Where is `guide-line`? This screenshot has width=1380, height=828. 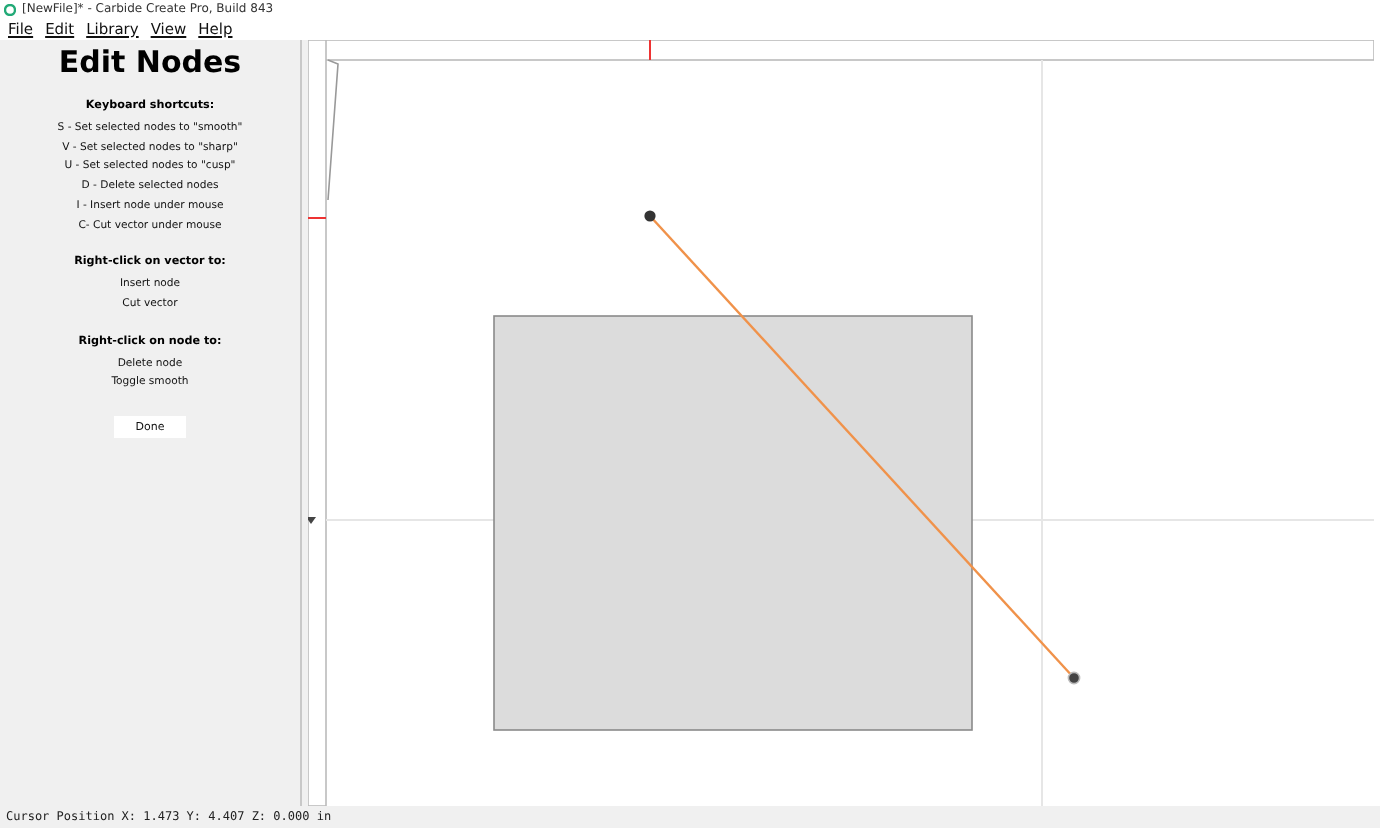
guide-line is located at coordinates (333, 130).